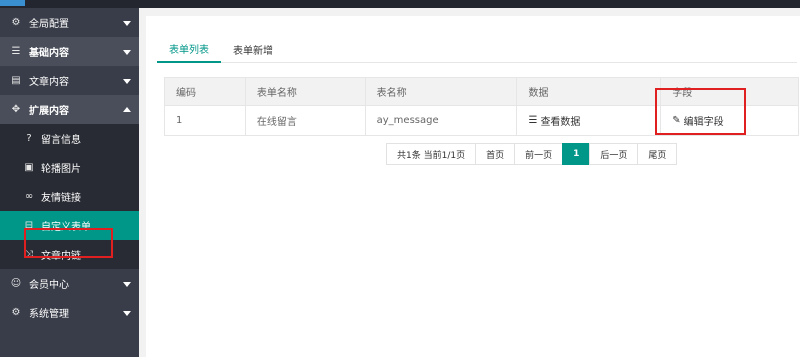 This screenshot has height=357, width=800. Describe the element at coordinates (69, 254) in the screenshot. I see `sidebar-item-article-internal-links: ⤨ 文章内链` at that location.